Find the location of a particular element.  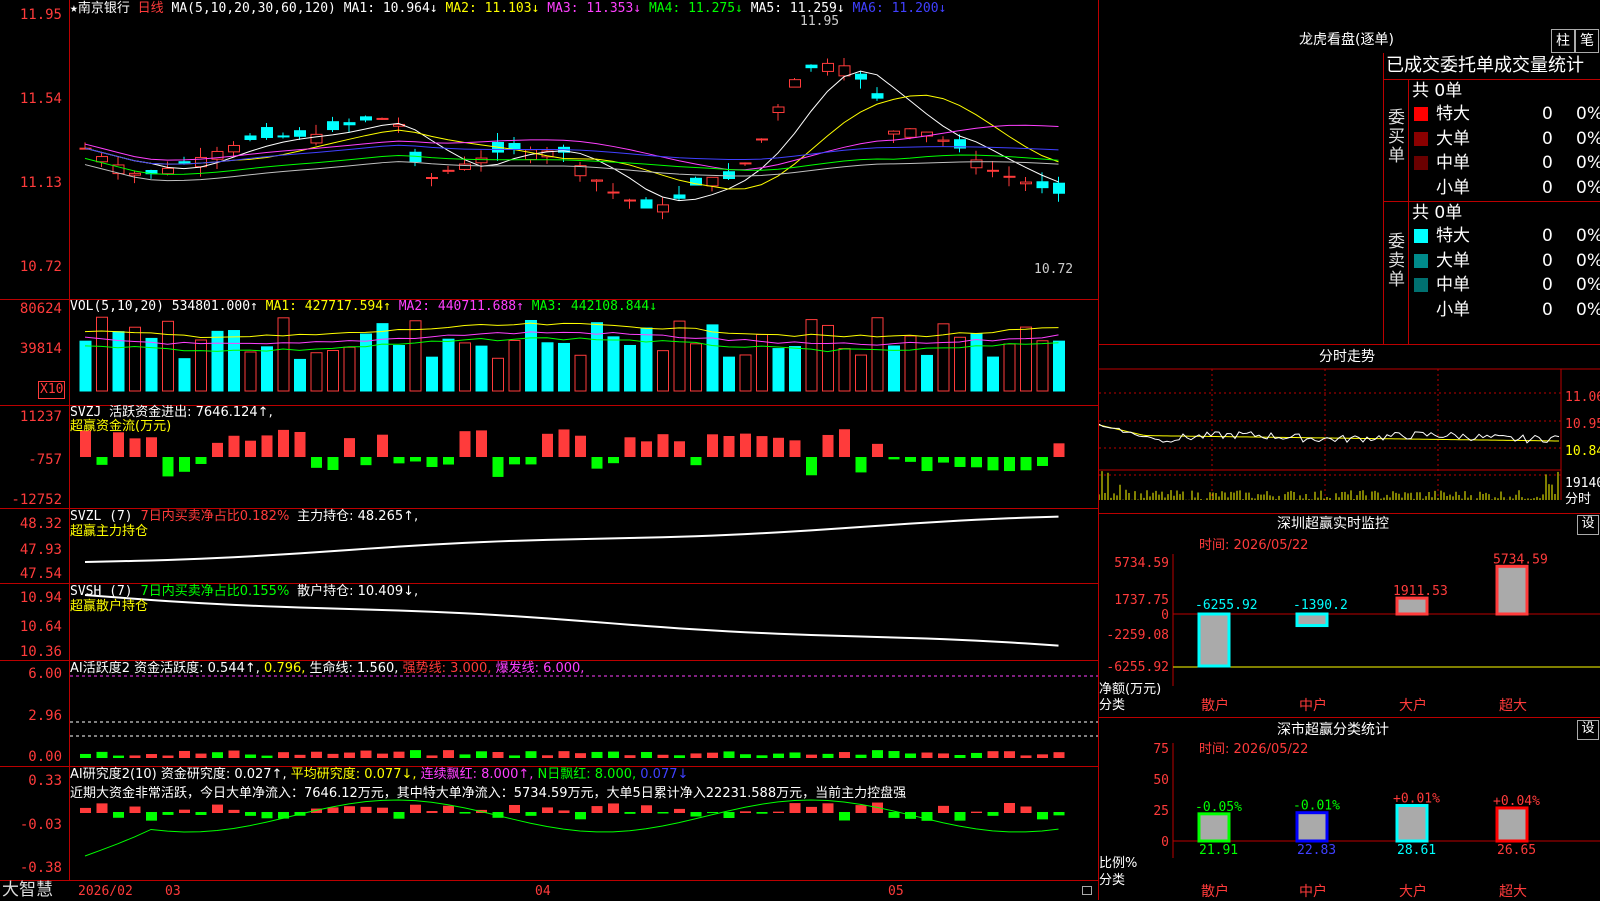

realtime-bar-label: 5734.59 is located at coordinates (1520, 559).